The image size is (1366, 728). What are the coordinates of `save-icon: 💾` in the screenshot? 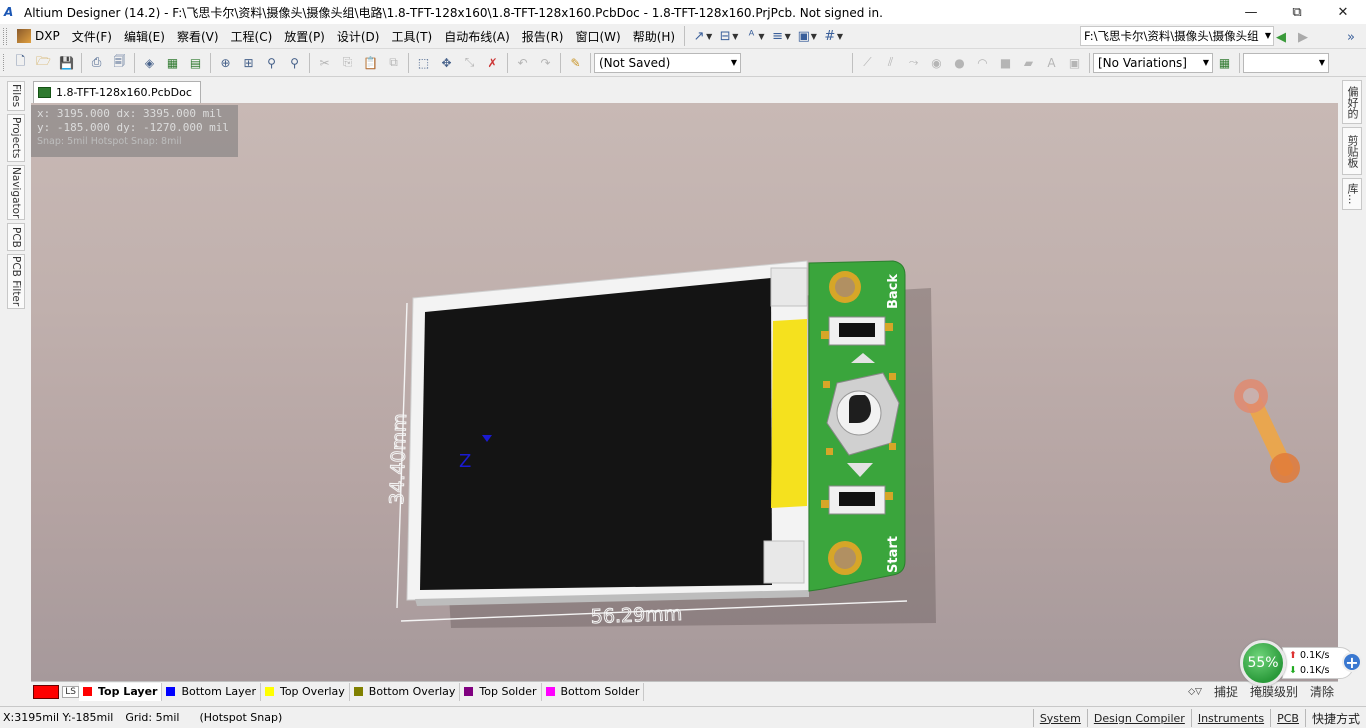 It's located at (66, 62).